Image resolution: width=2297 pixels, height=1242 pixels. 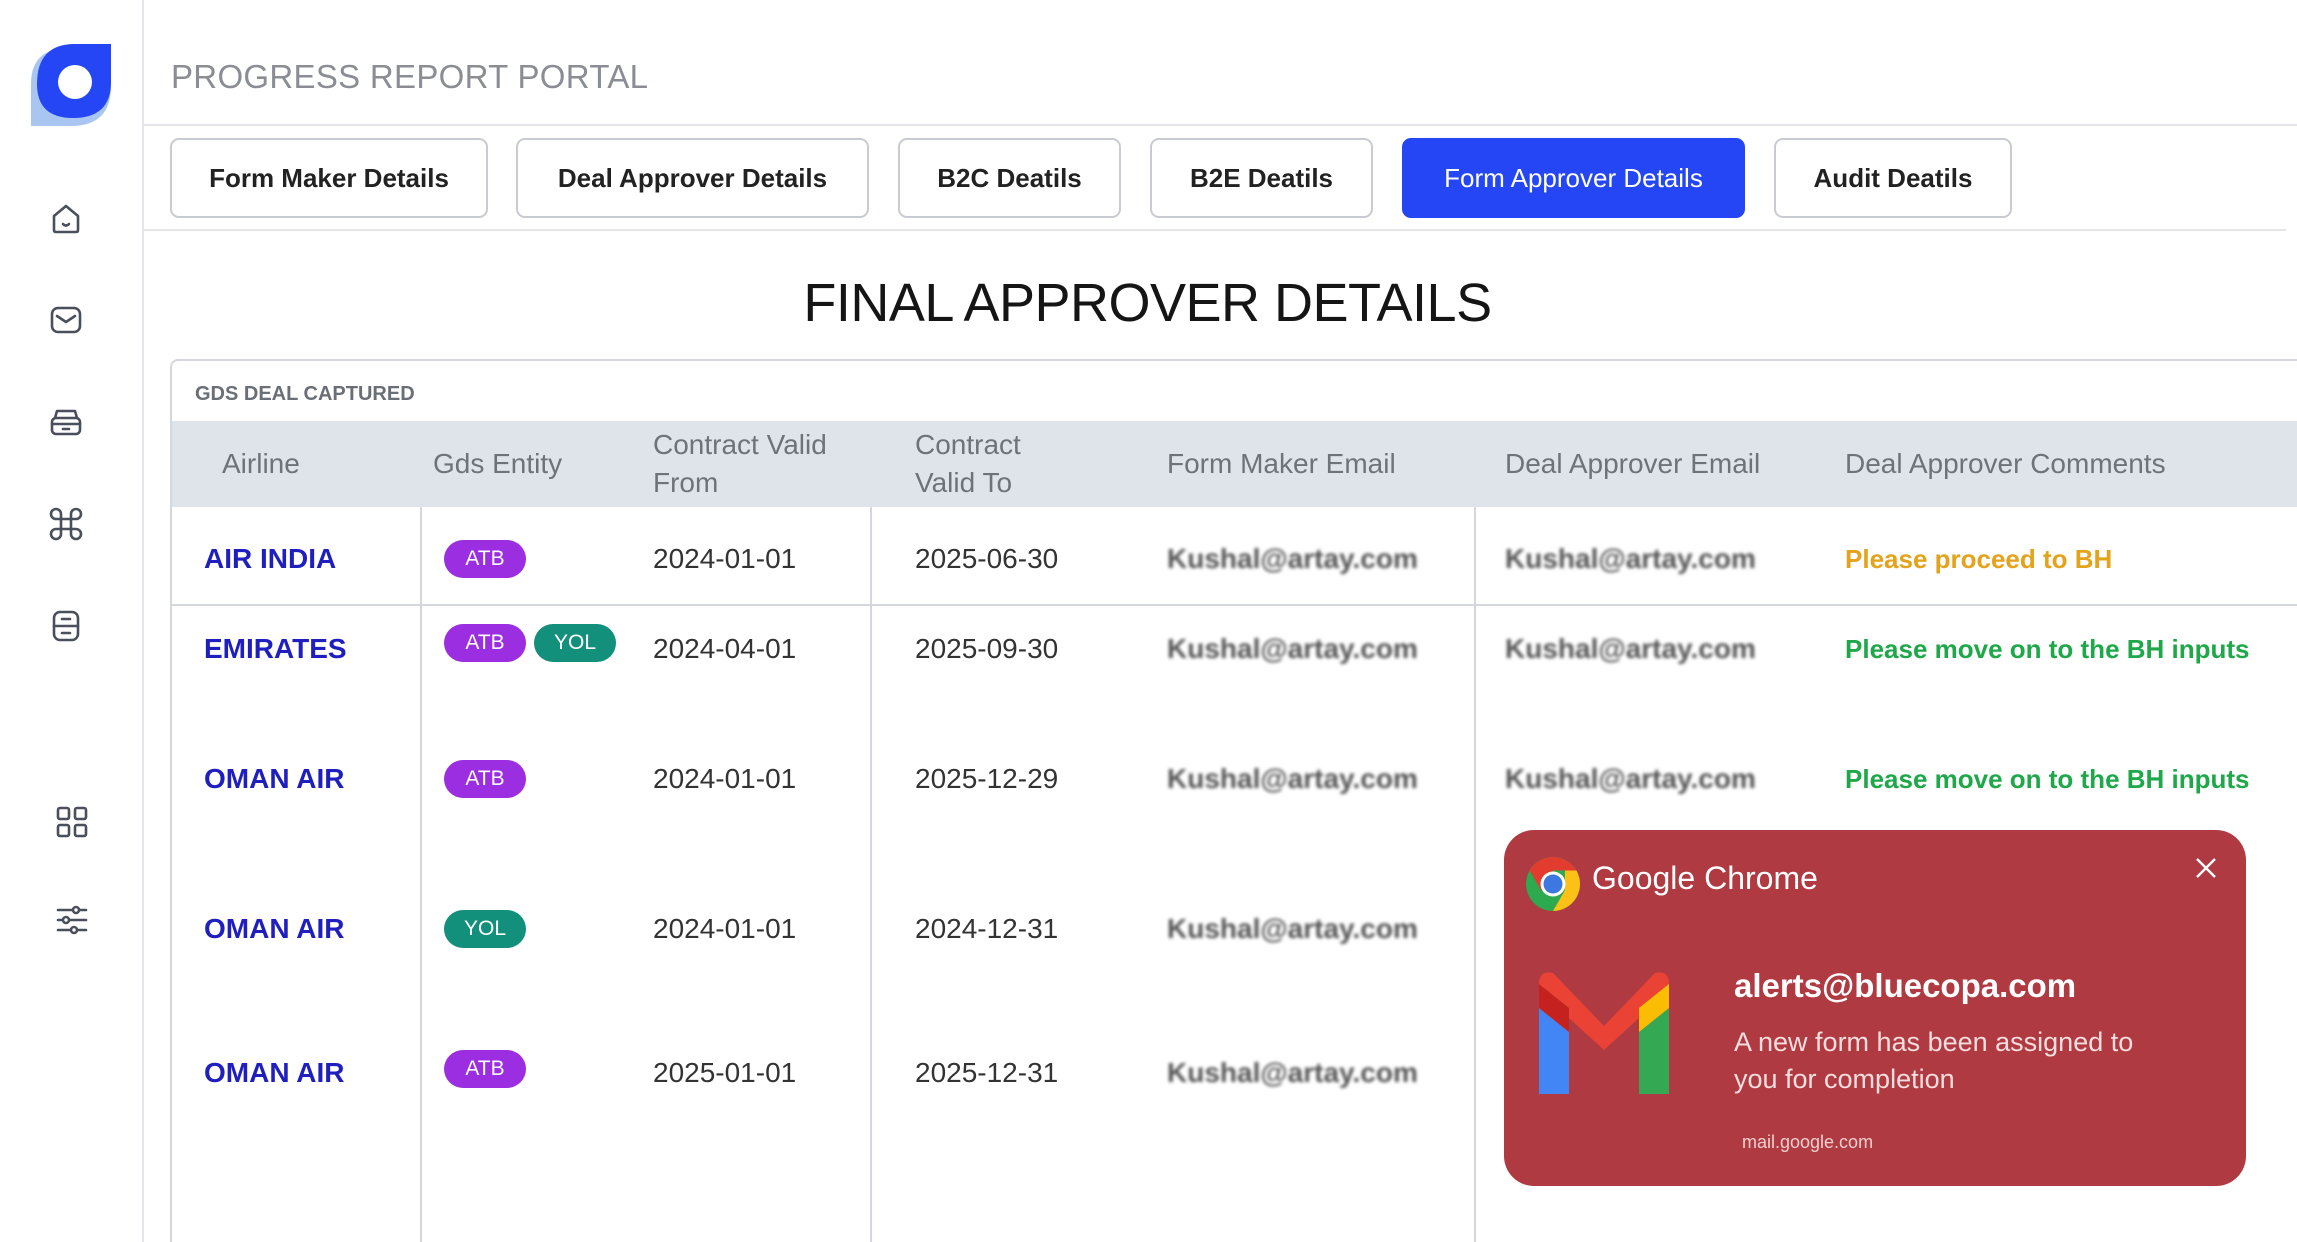 What do you see at coordinates (725, 648) in the screenshot?
I see `valid-from-cell: 2024-04-01` at bounding box center [725, 648].